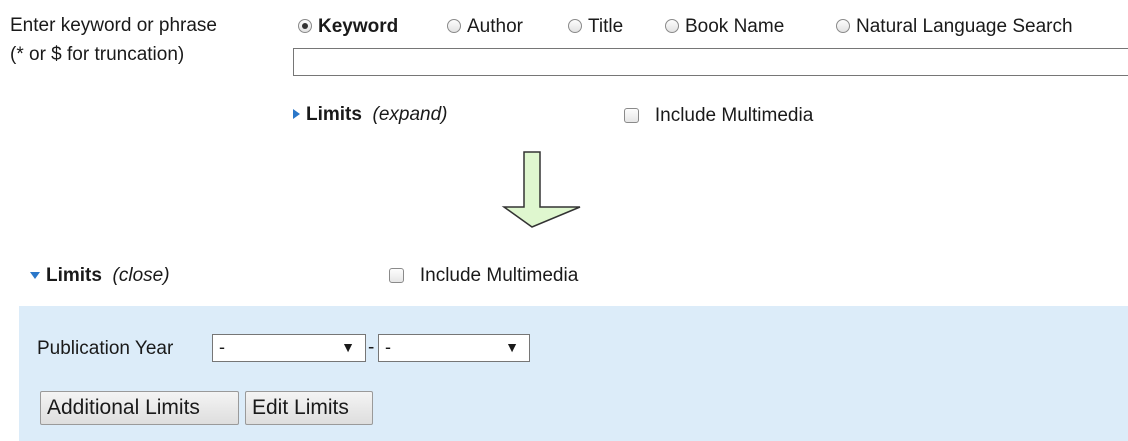 This screenshot has height=441, width=1128. What do you see at coordinates (289, 348) in the screenshot?
I see `year-from-select: - ▼` at bounding box center [289, 348].